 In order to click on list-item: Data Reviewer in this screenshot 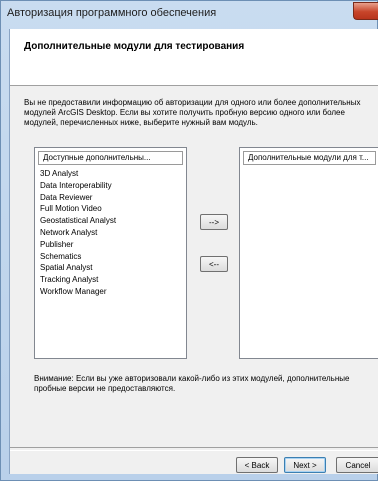, I will do `click(113, 198)`.